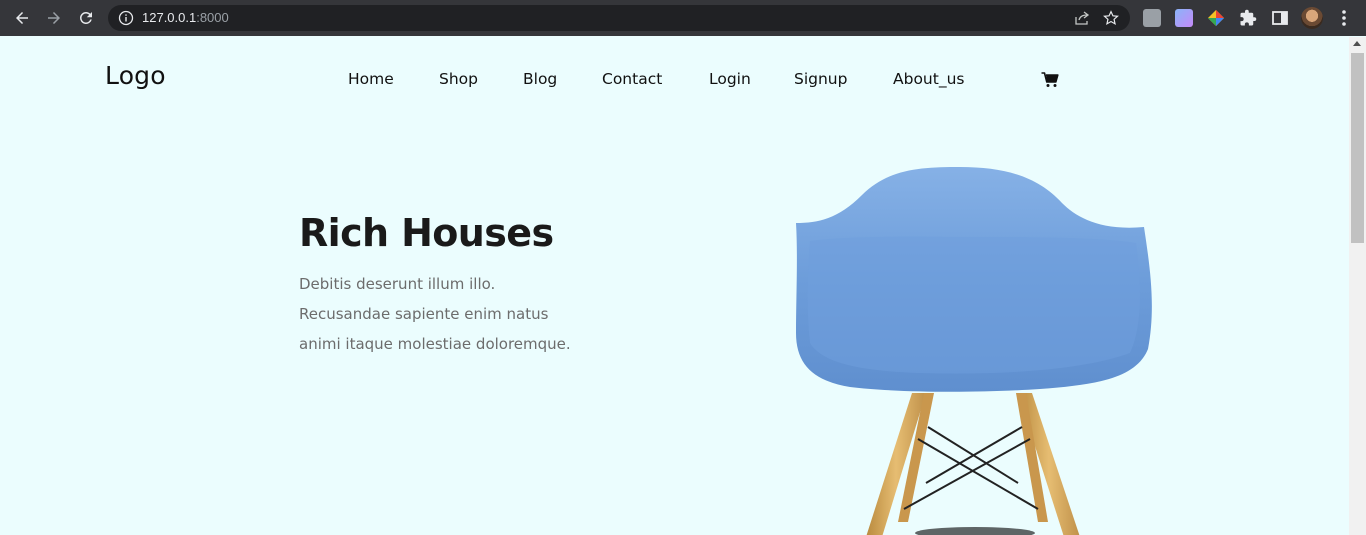 This screenshot has width=1366, height=535. I want to click on back-button, so click(22, 18).